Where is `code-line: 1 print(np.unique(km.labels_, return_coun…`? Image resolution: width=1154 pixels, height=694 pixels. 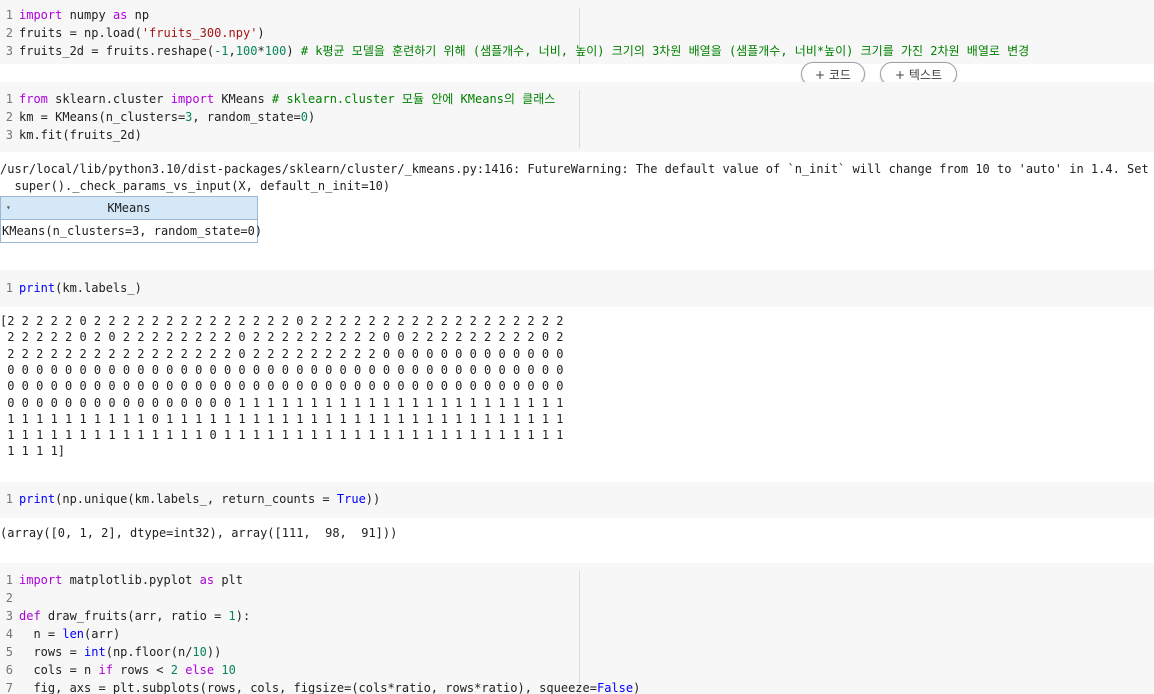 code-line: 1 print(np.unique(km.labels_, return_coun… is located at coordinates (190, 499).